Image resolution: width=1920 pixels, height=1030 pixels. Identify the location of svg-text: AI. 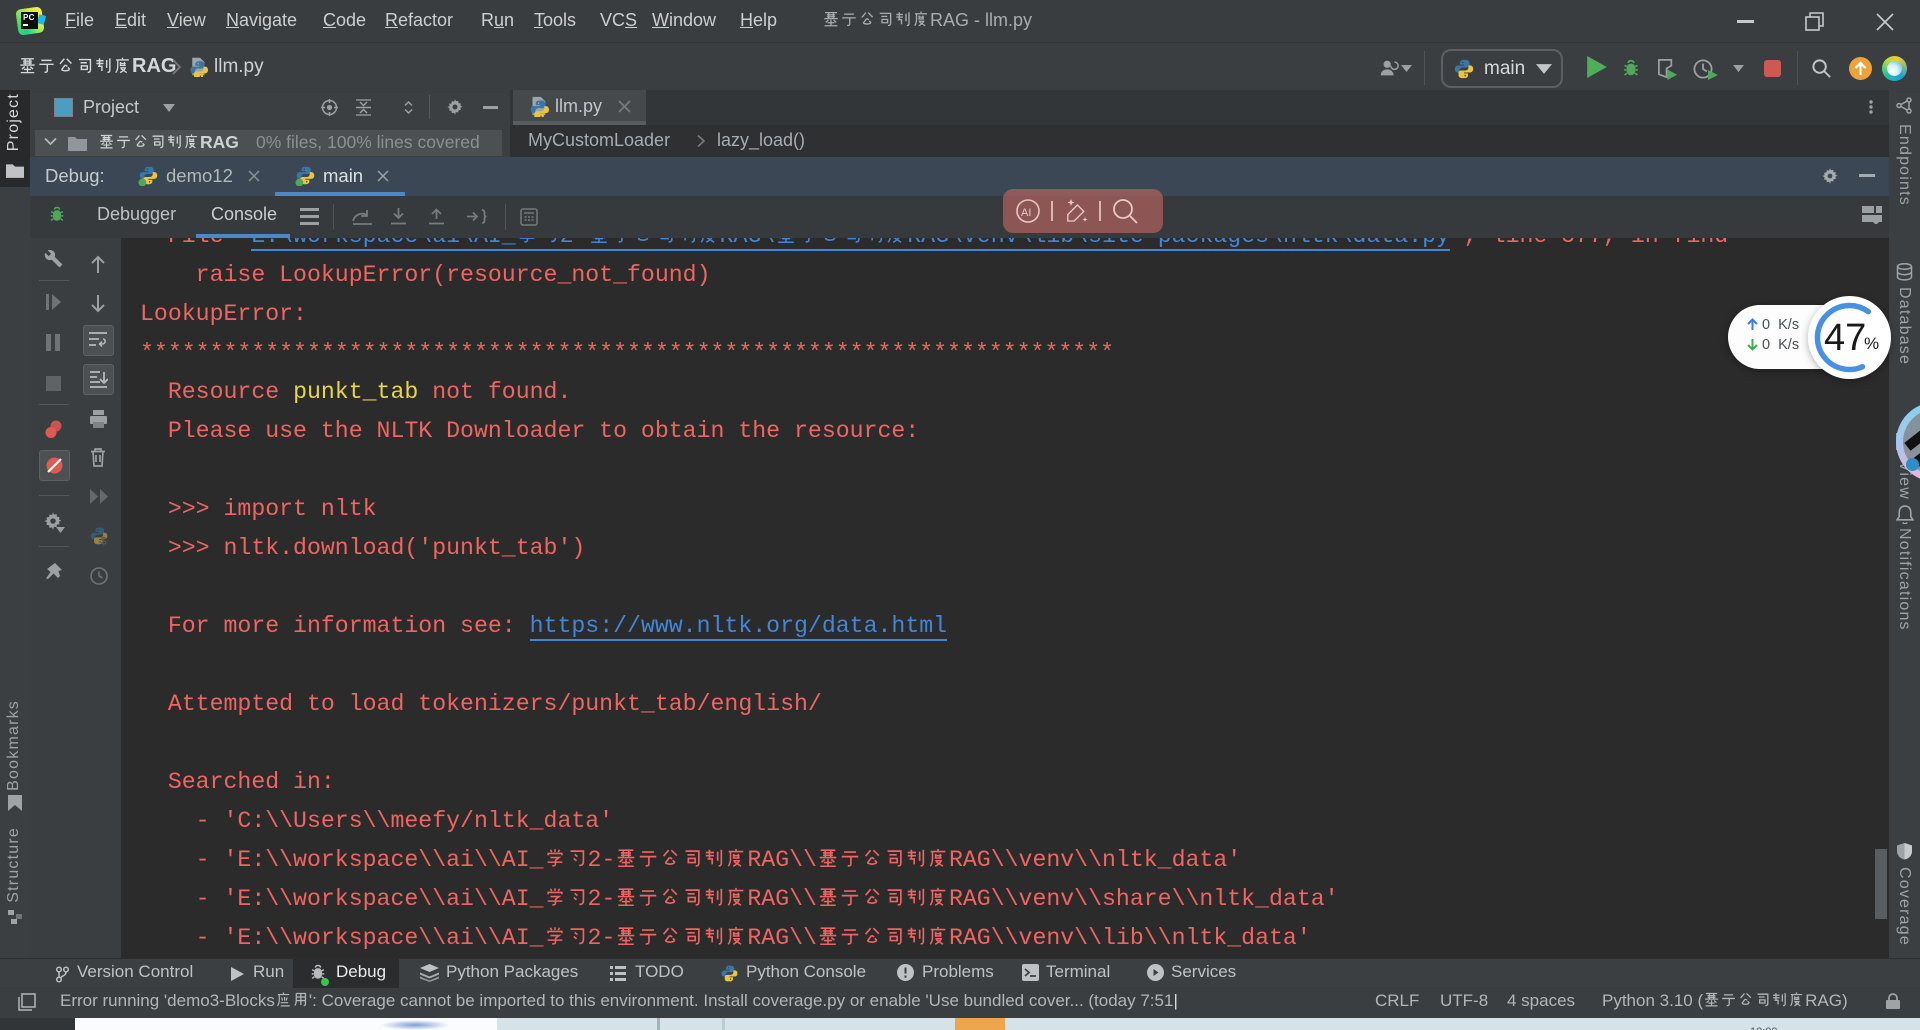
(1026, 213).